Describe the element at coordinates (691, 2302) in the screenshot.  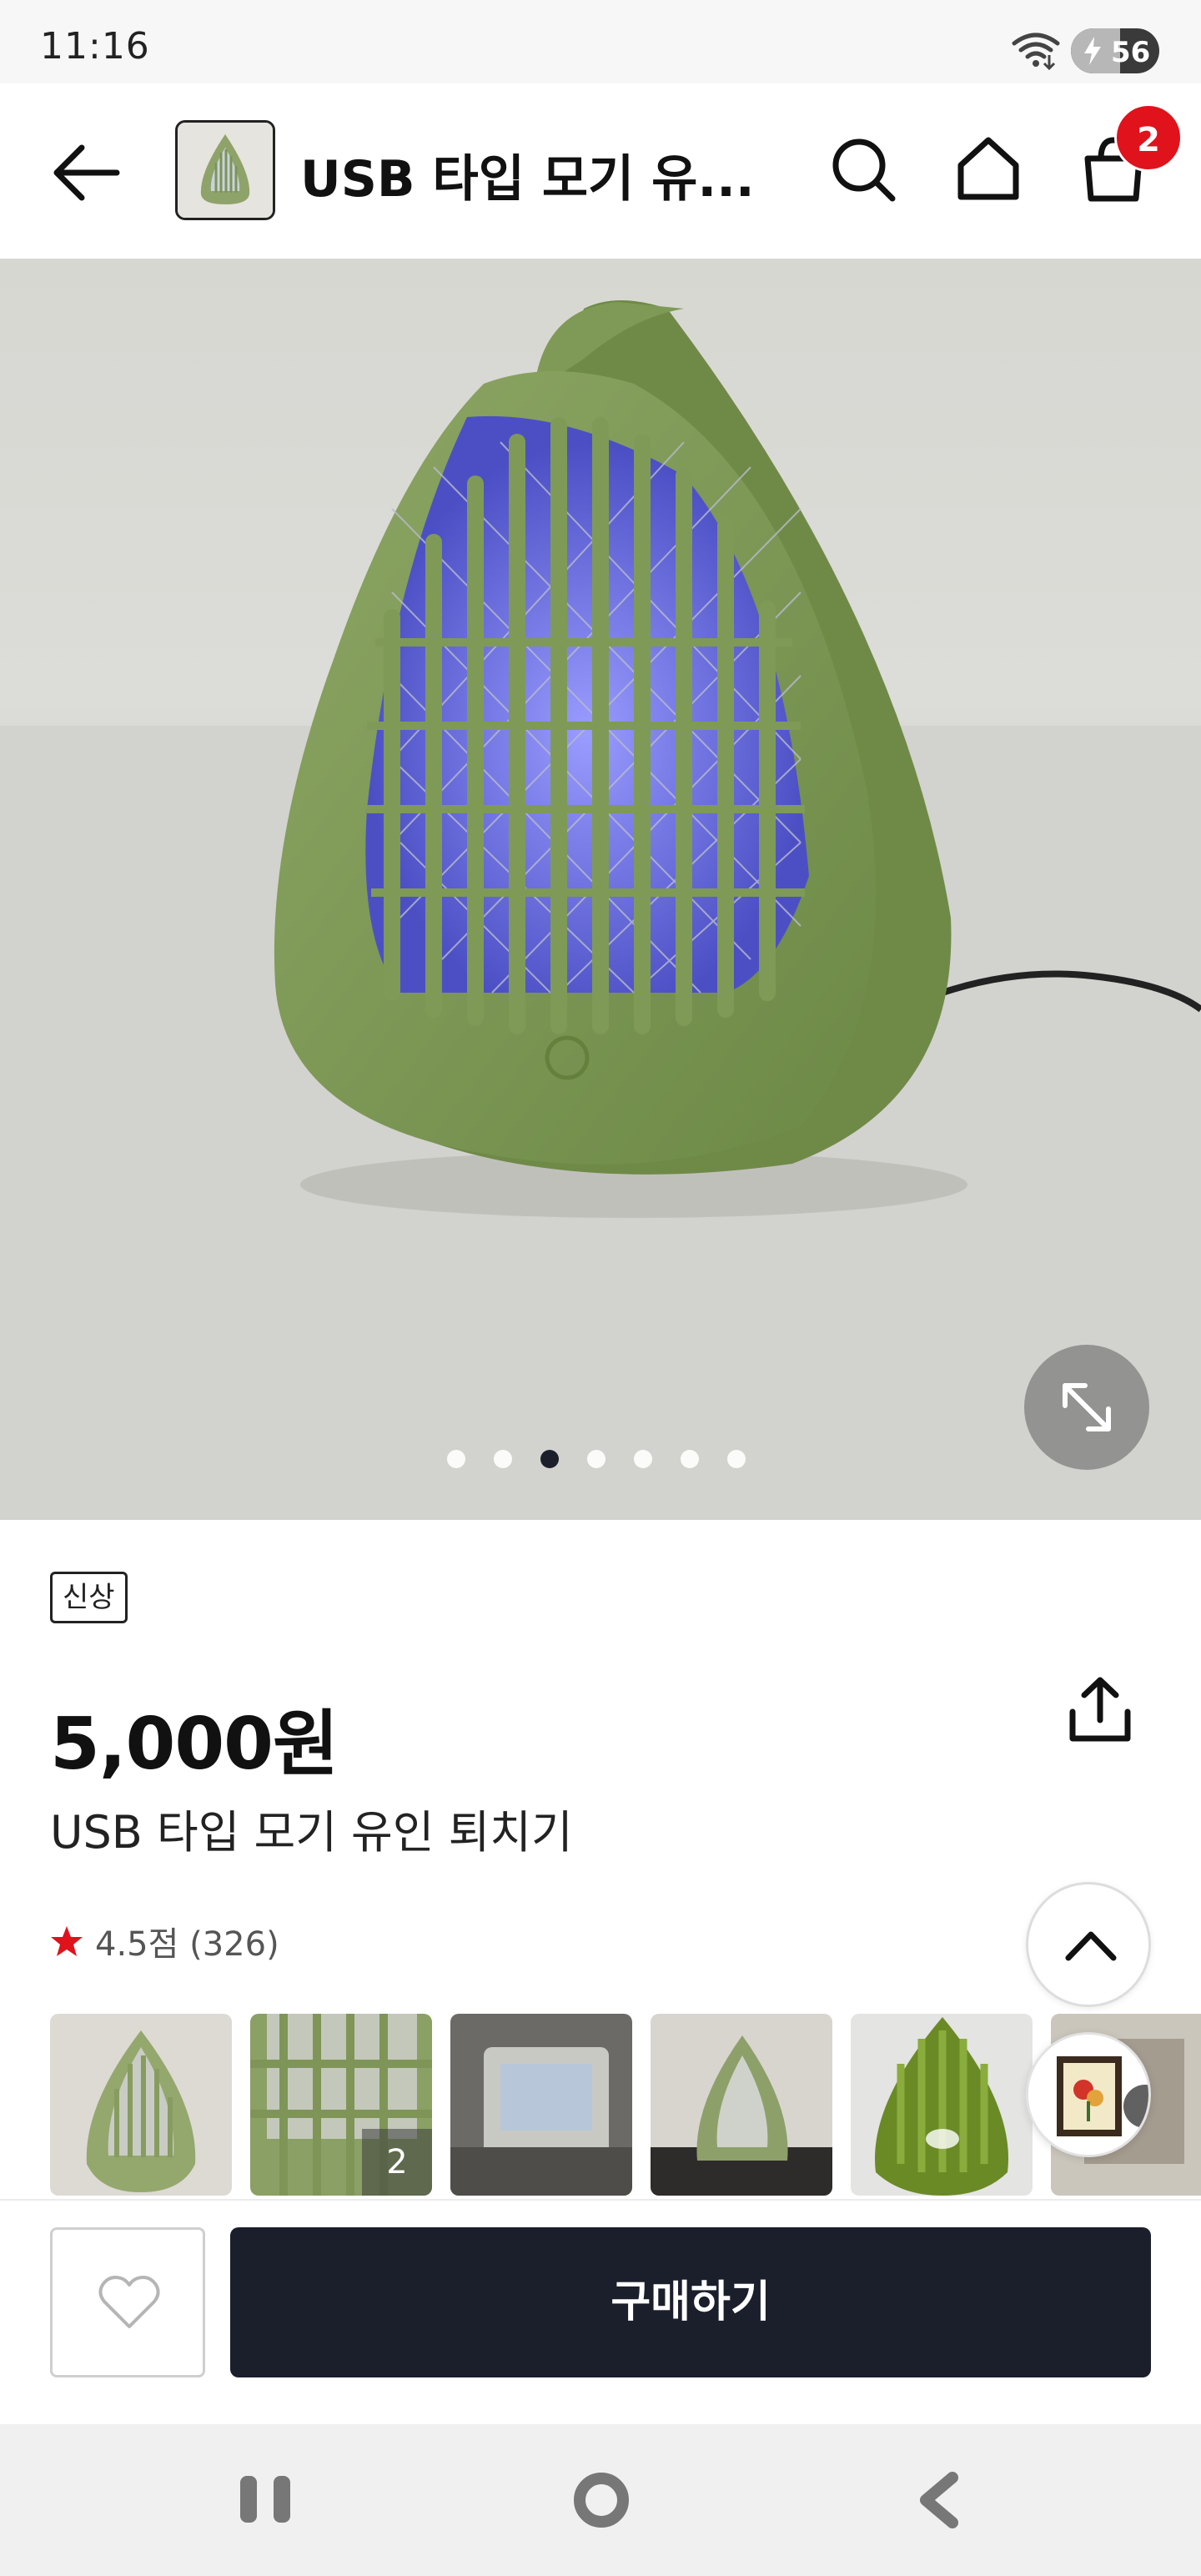
I see `buy-button: 구매하기` at that location.